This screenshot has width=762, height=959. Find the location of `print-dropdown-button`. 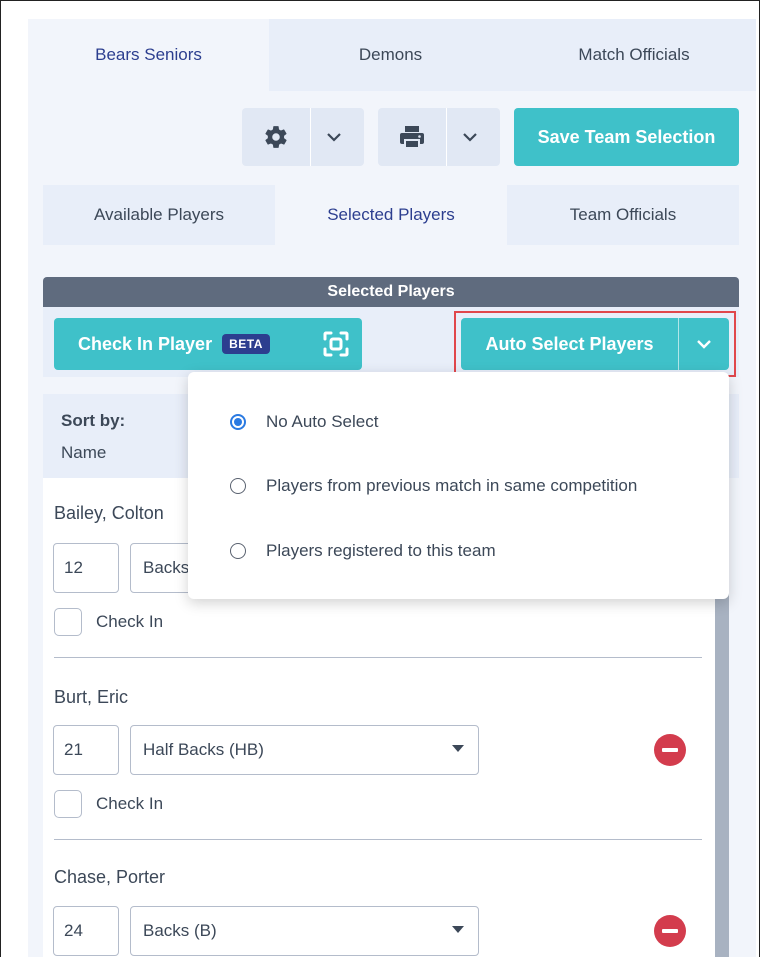

print-dropdown-button is located at coordinates (439, 137).